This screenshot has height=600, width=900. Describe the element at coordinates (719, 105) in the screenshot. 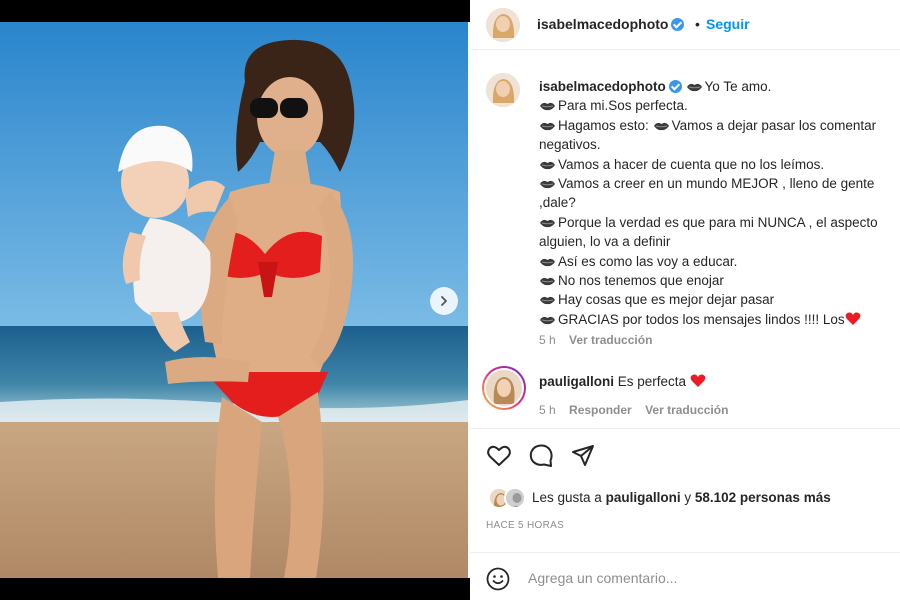

I see `caption-line: Para mi.Sos perfecta.` at that location.